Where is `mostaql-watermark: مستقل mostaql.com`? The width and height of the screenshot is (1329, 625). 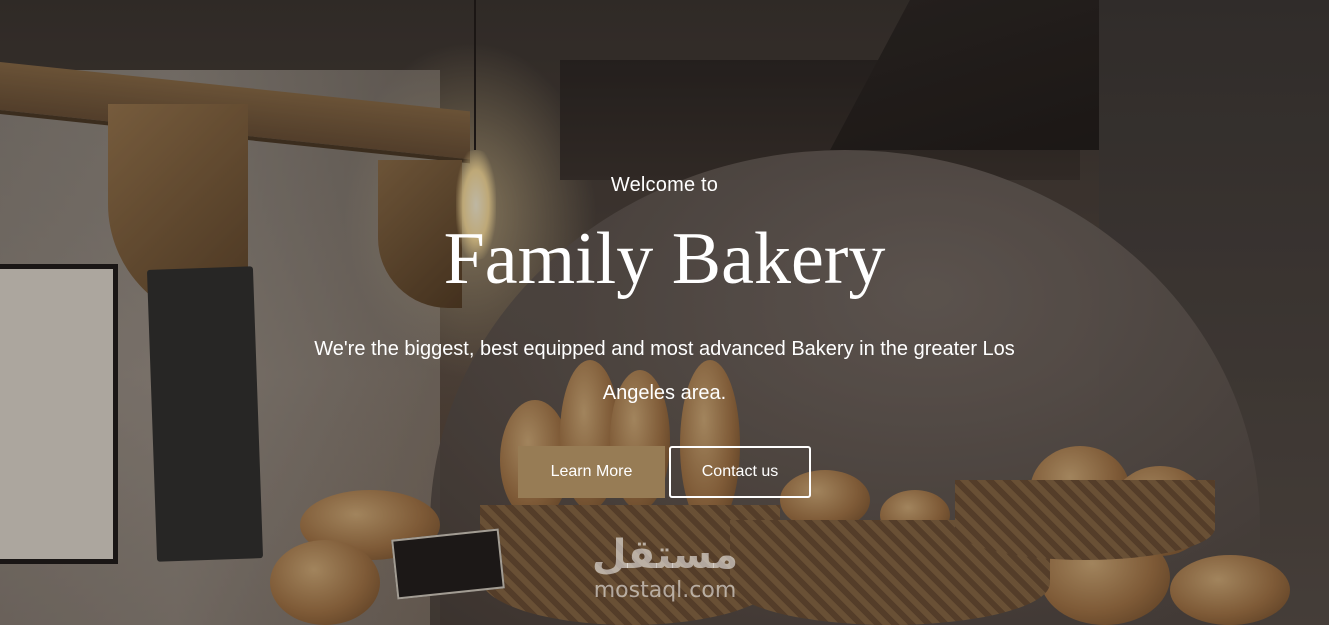 mostaql-watermark: مستقل mostaql.com is located at coordinates (665, 572).